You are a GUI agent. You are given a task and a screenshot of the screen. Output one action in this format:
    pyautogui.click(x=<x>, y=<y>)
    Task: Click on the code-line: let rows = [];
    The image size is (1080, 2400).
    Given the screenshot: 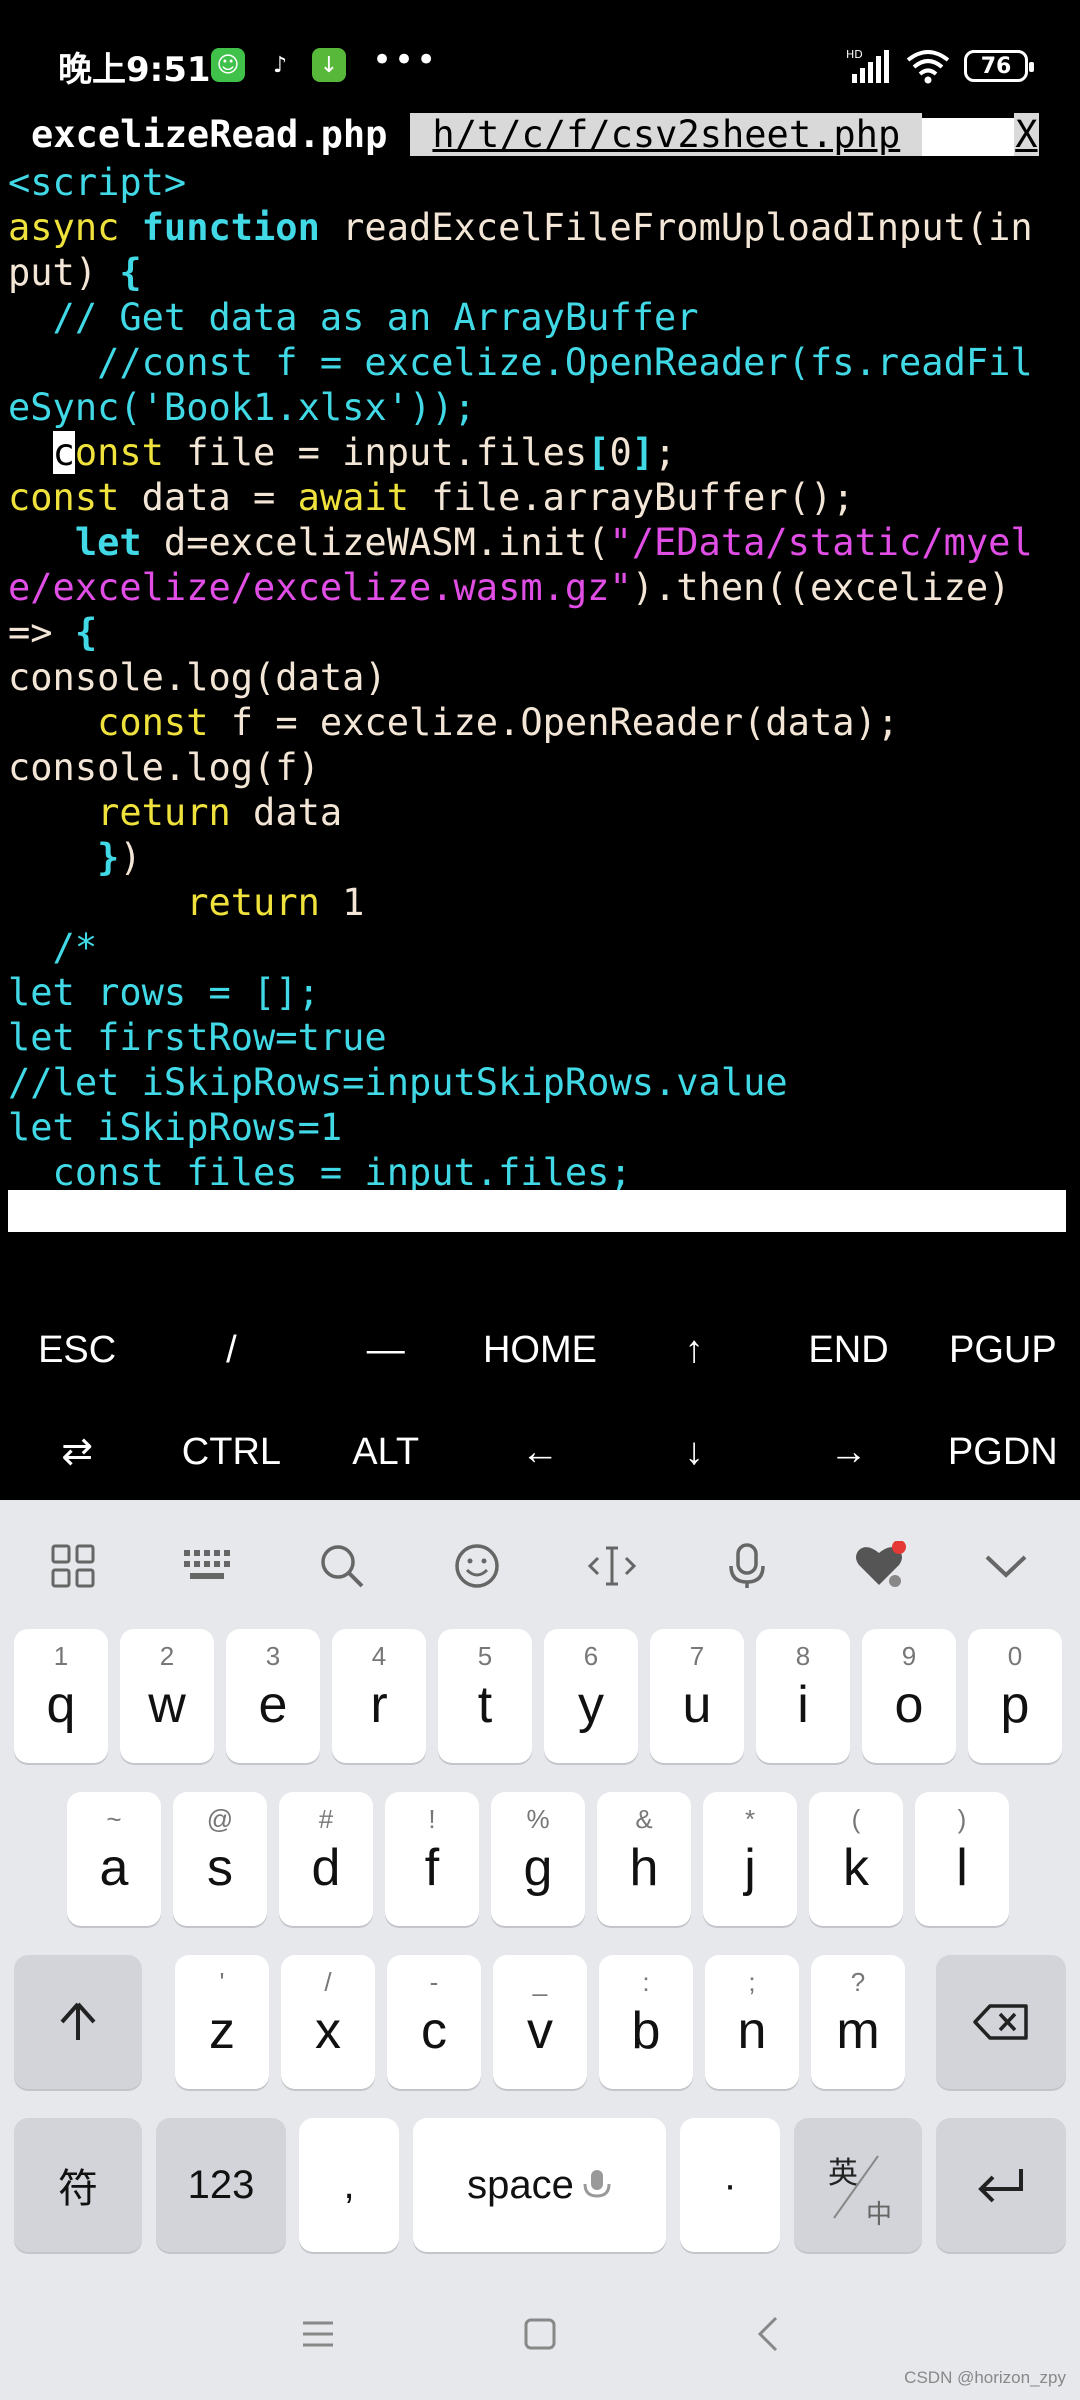 What is the action you would take?
    pyautogui.click(x=544, y=992)
    